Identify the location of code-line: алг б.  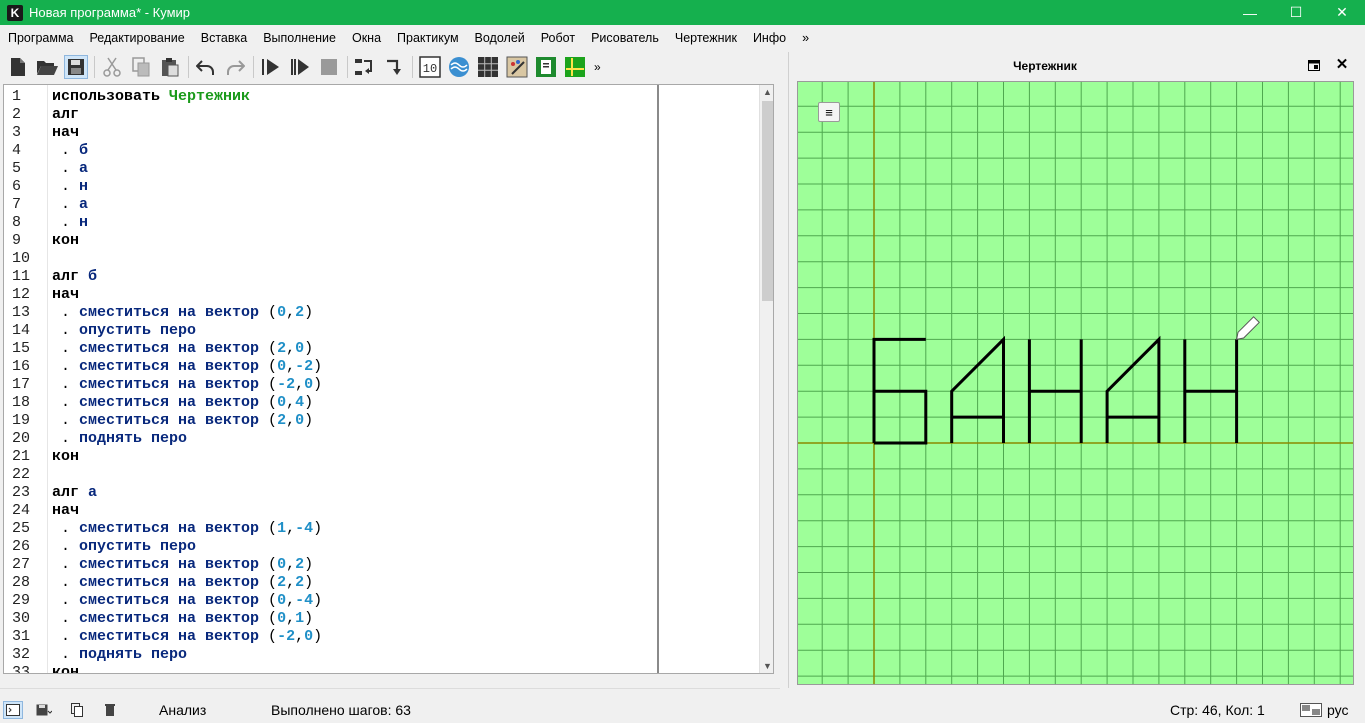
(74, 277).